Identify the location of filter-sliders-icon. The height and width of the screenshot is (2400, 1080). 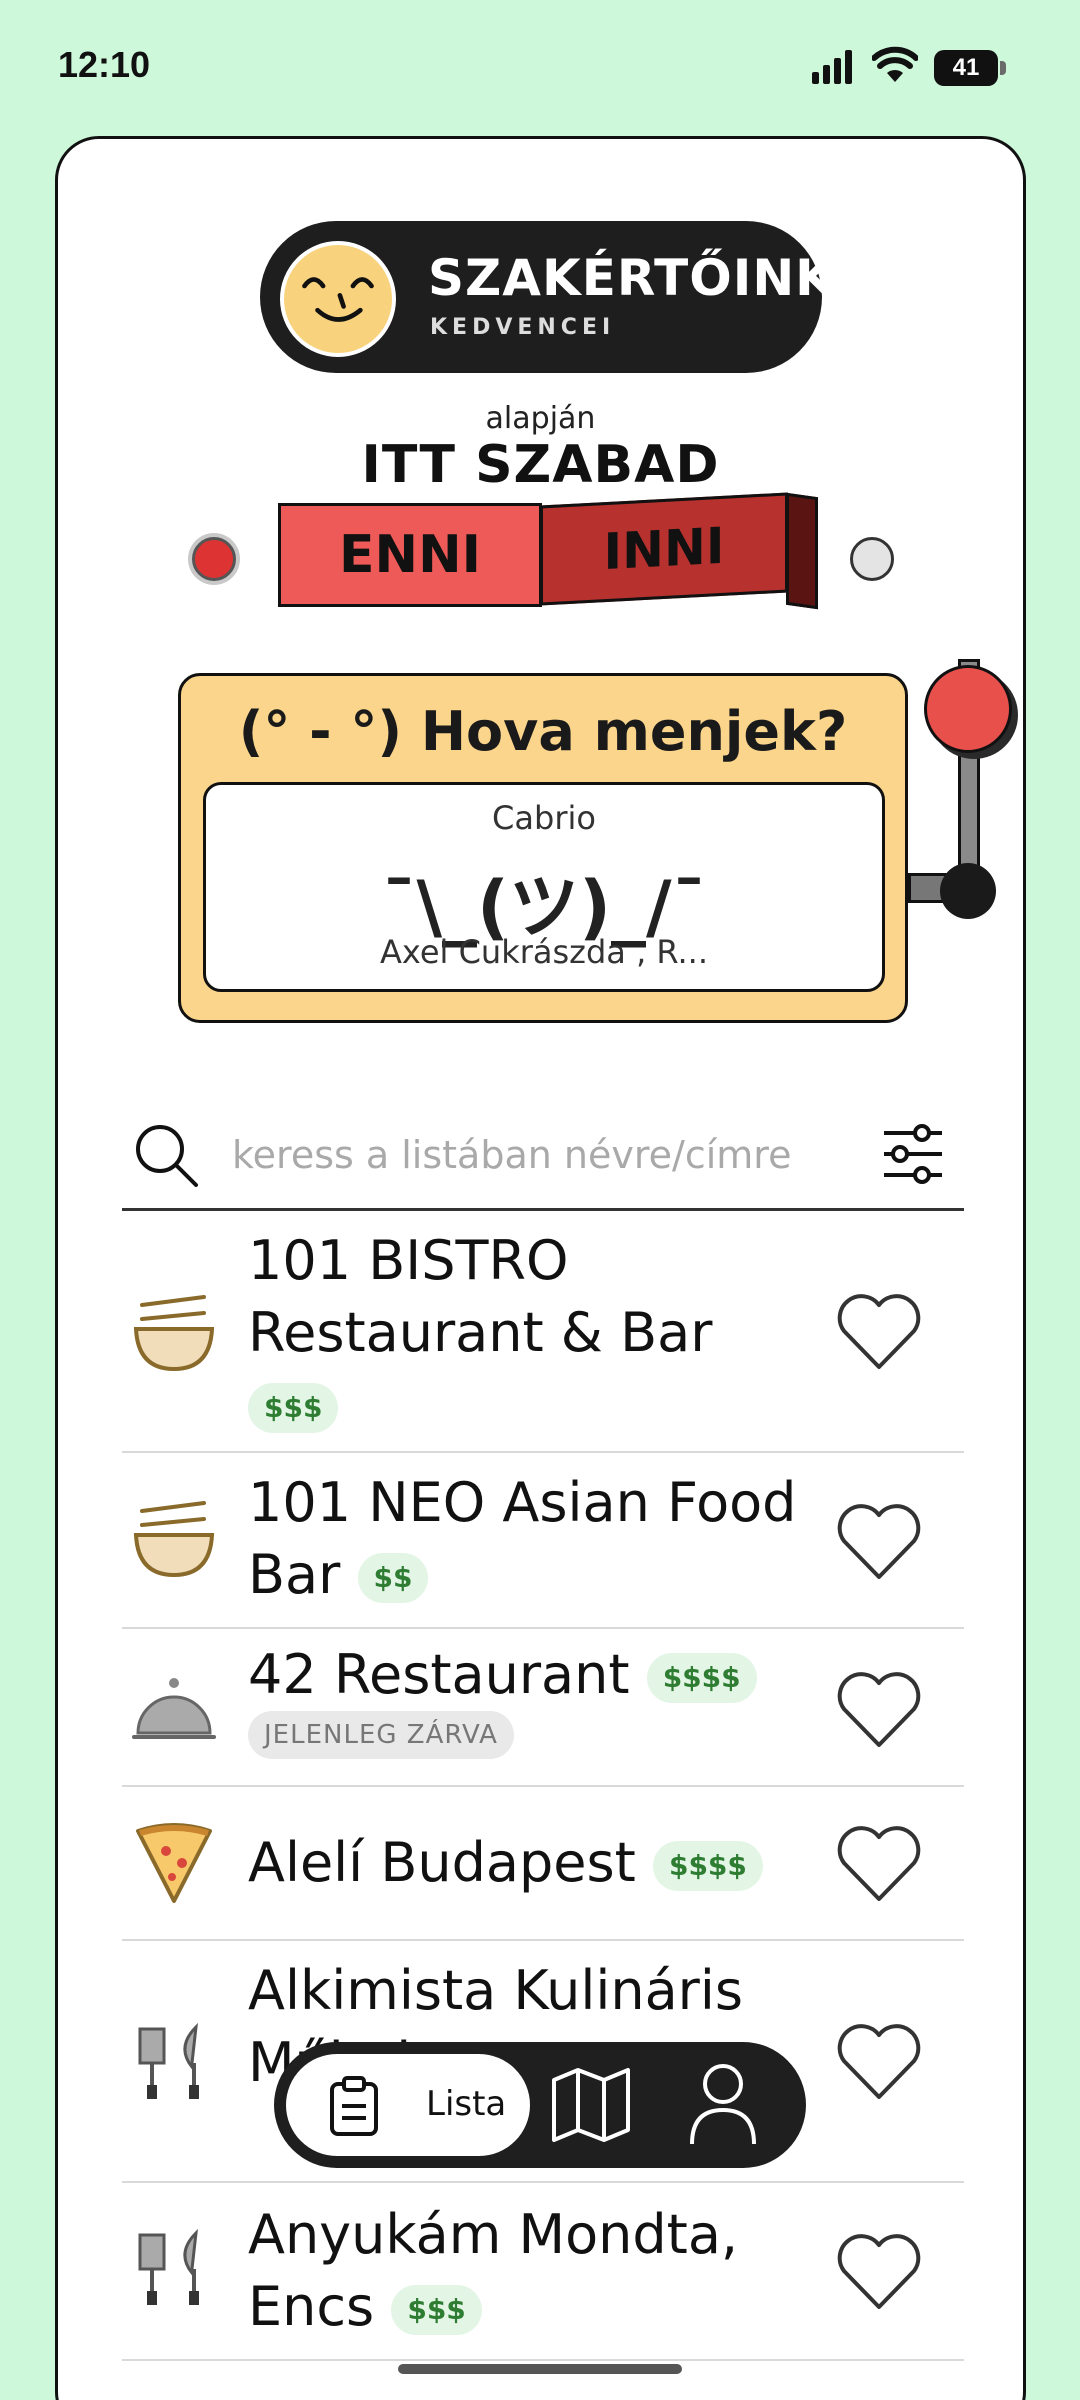
(913, 1154).